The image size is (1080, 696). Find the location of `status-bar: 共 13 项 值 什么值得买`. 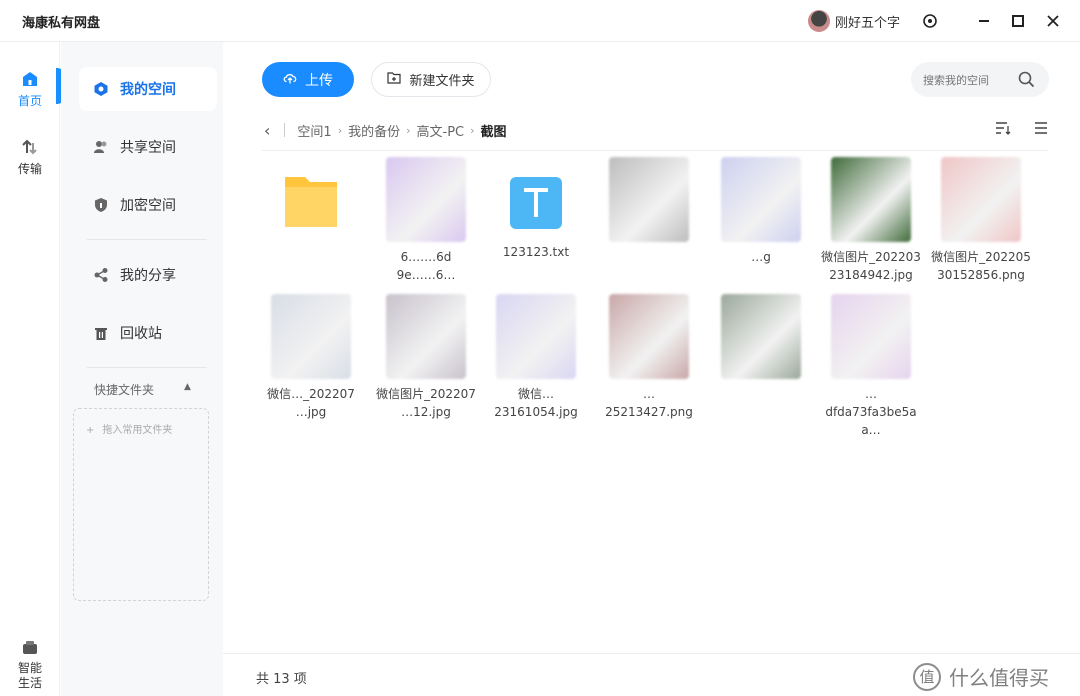

status-bar: 共 13 项 值 什么值得买 is located at coordinates (651, 674).